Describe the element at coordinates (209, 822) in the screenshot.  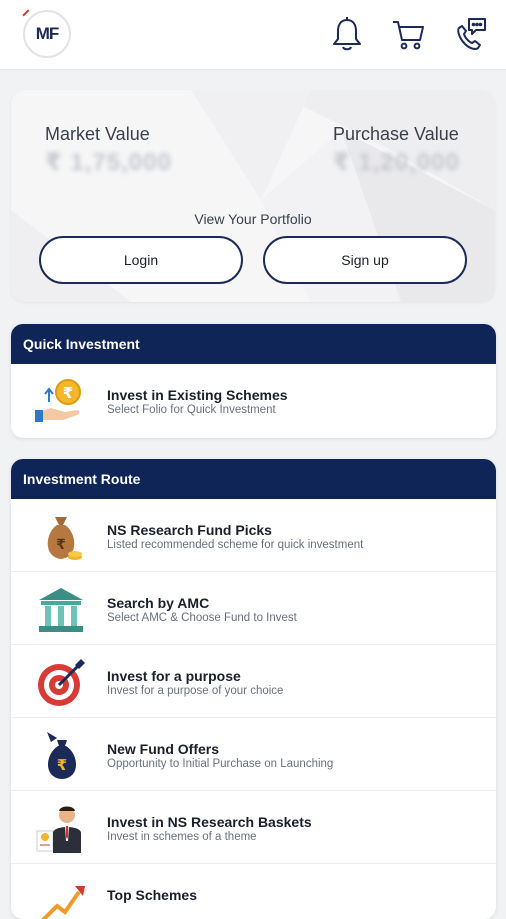
I see `row-title: Invest in NS Research Baskets` at that location.